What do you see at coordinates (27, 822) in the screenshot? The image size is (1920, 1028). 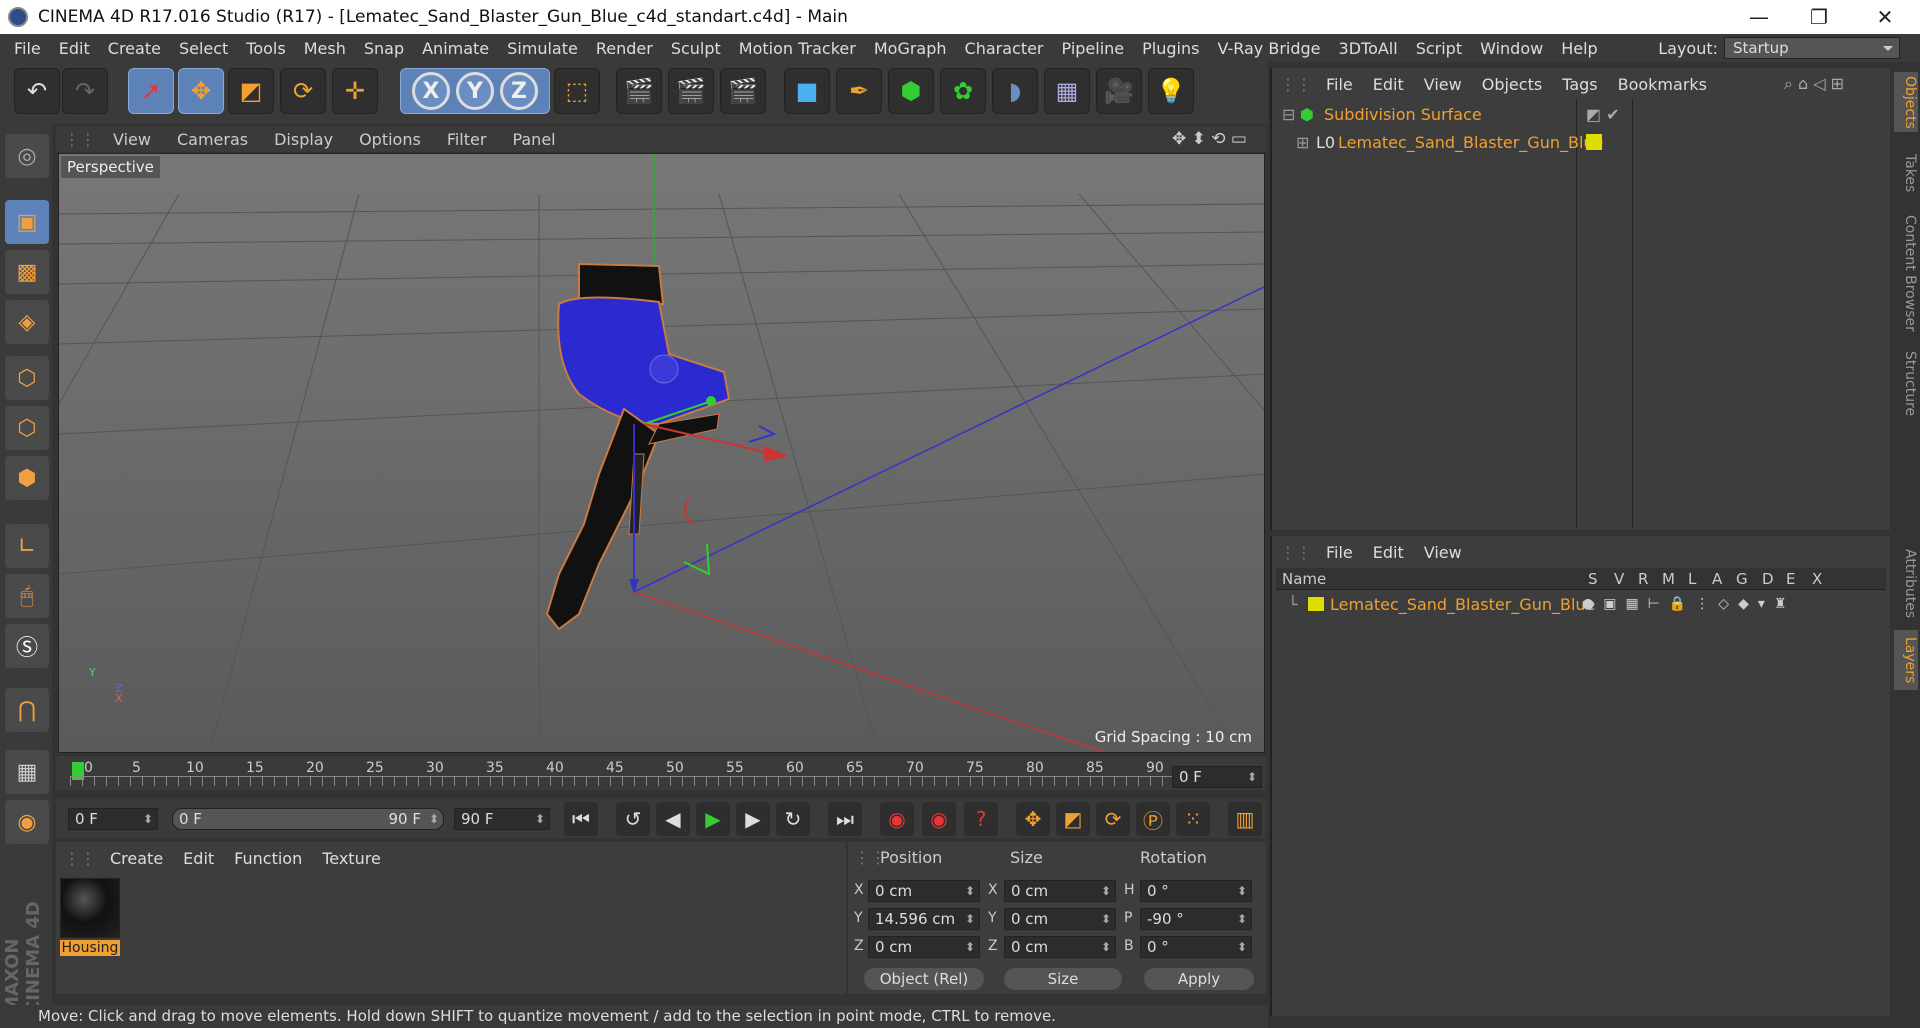 I see `lock-workplane-icon: ◉` at bounding box center [27, 822].